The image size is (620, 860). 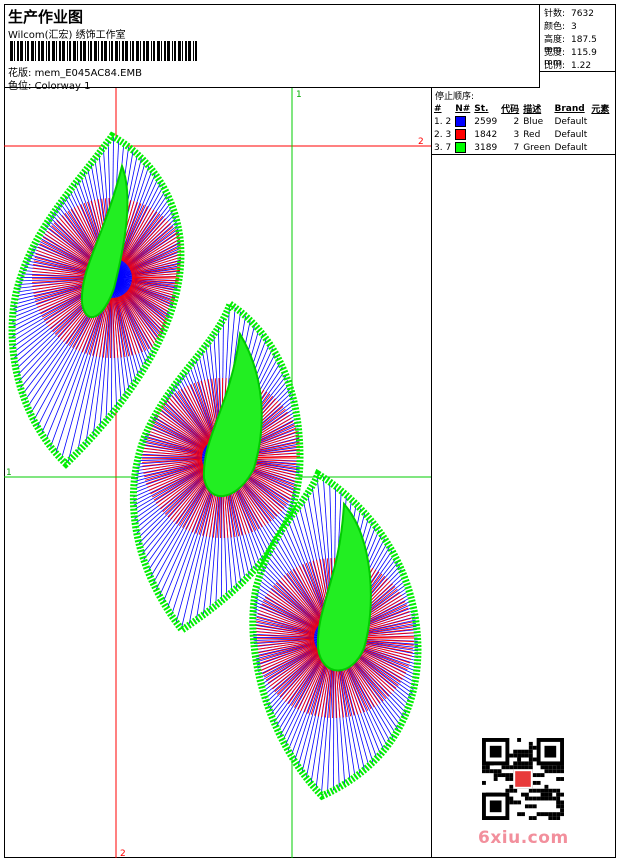 I want to click on col-needle: N#, so click(x=463, y=108).